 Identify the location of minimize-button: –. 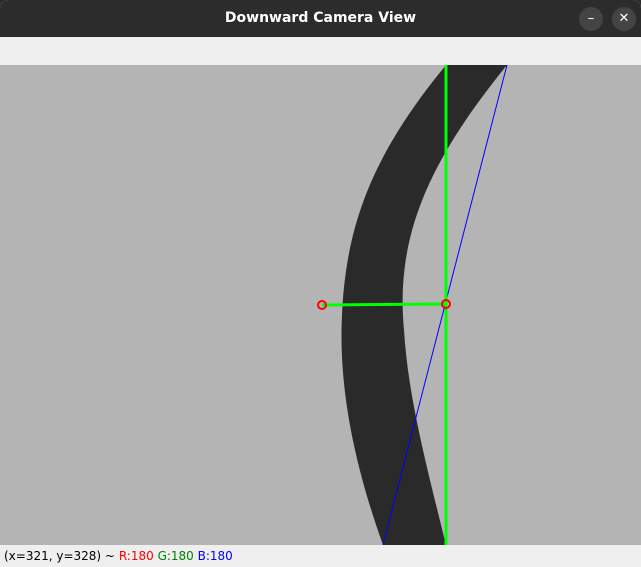
(591, 19).